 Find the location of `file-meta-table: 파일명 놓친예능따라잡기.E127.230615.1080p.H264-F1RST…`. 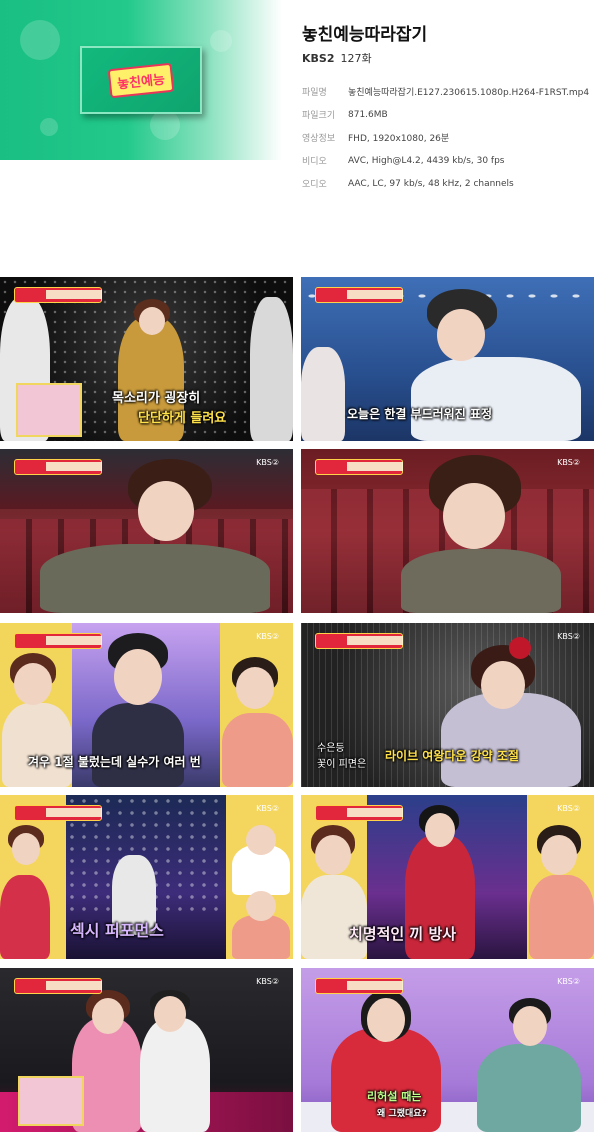

file-meta-table: 파일명 놓친예능따라잡기.E127.230615.1080p.H264-F1RST… is located at coordinates (447, 137).